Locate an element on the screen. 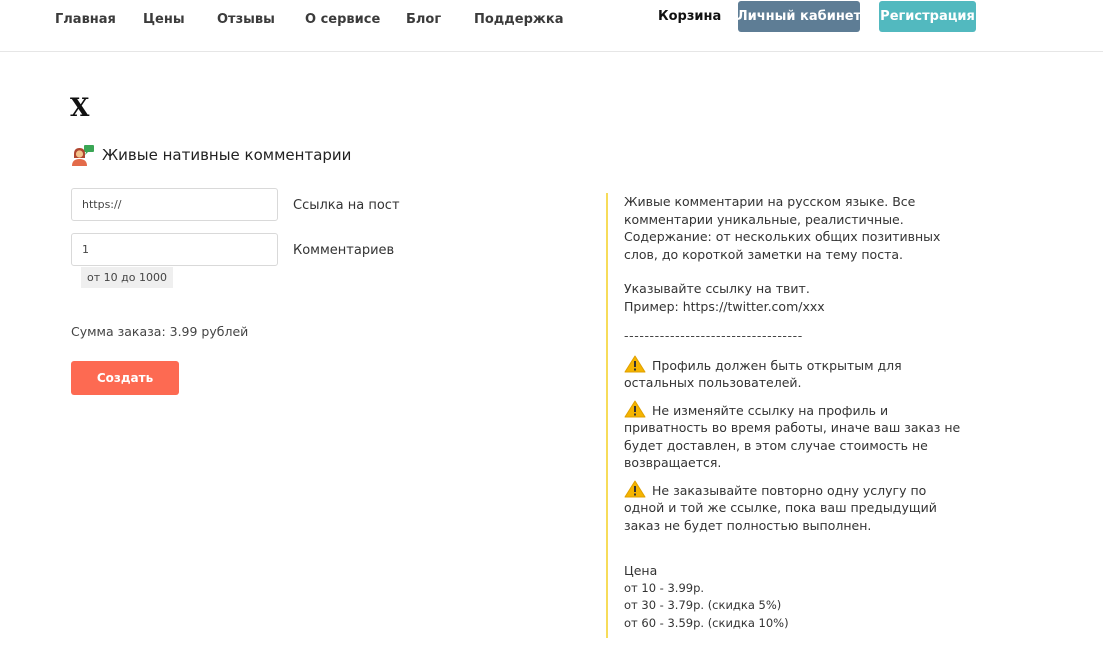  register-button: Регистрация is located at coordinates (927, 16).